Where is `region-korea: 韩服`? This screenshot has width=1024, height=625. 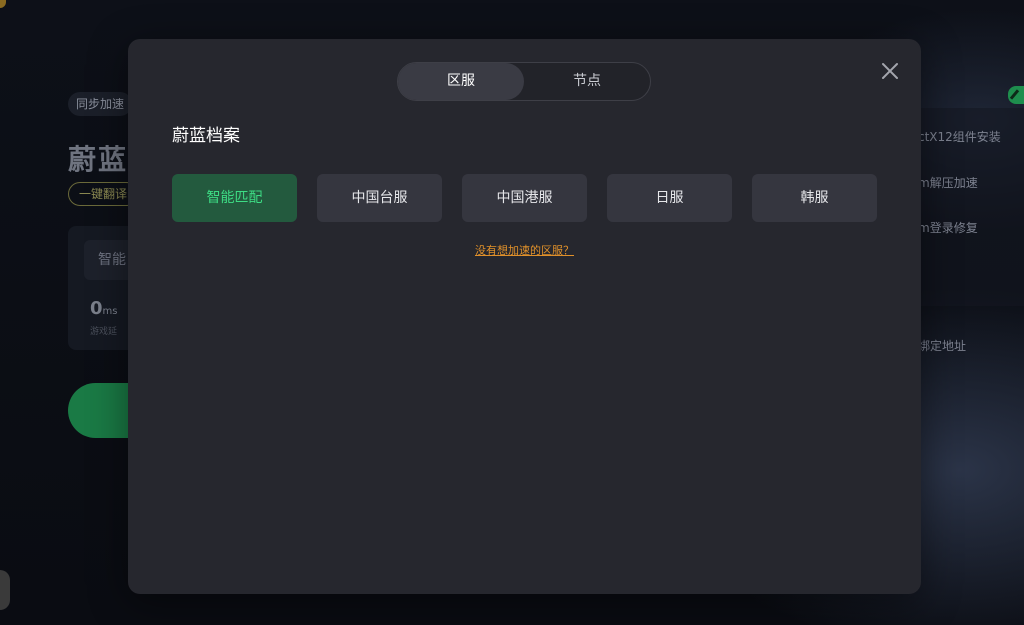
region-korea: 韩服 is located at coordinates (814, 198).